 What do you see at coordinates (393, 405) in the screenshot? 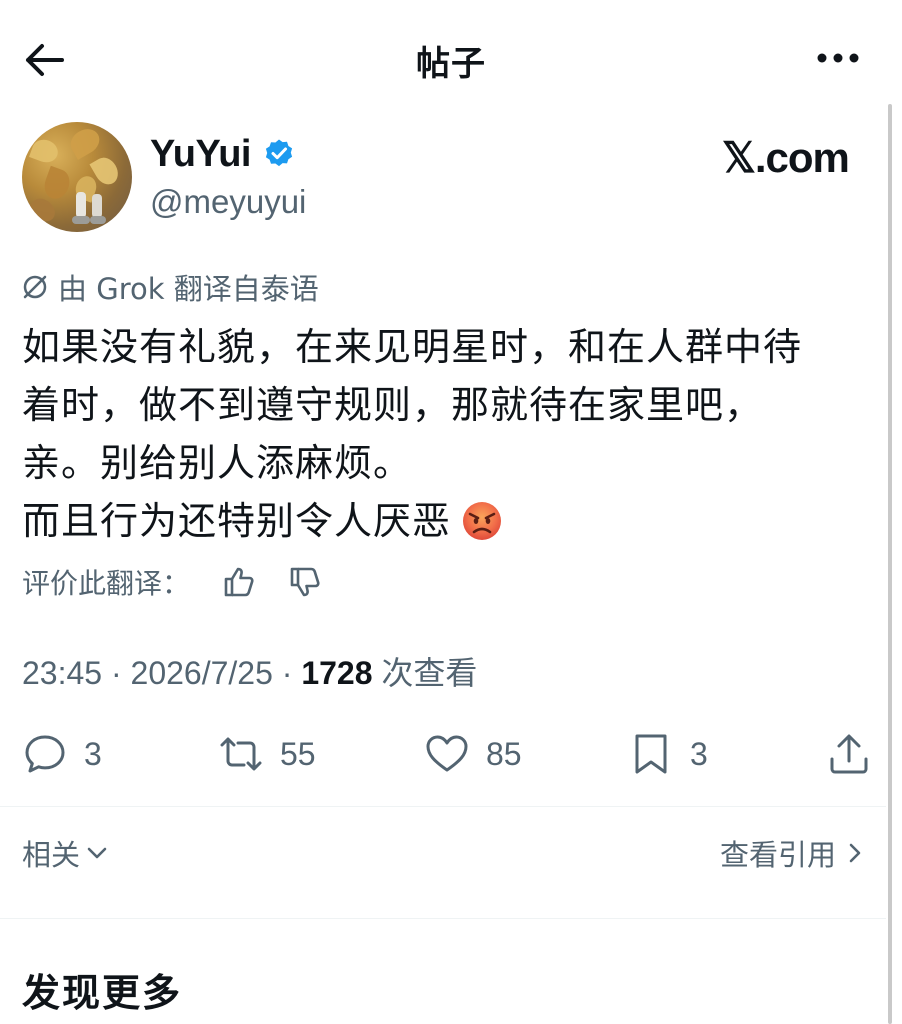
I see `post-line: 着时，做不到遵守规则，那就待在家里吧，` at bounding box center [393, 405].